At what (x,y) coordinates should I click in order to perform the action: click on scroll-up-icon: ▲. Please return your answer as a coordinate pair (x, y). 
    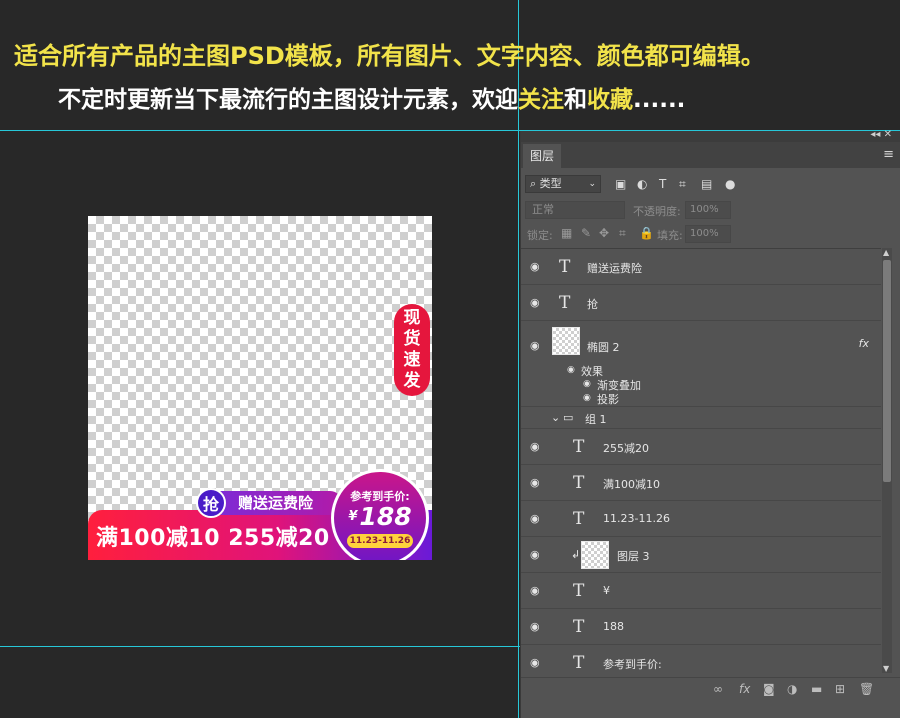
    Looking at the image, I should click on (886, 252).